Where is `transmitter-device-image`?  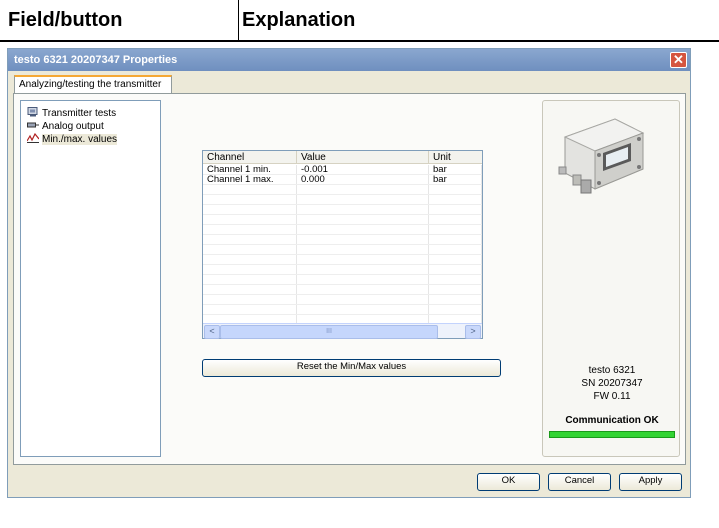 transmitter-device-image is located at coordinates (601, 156).